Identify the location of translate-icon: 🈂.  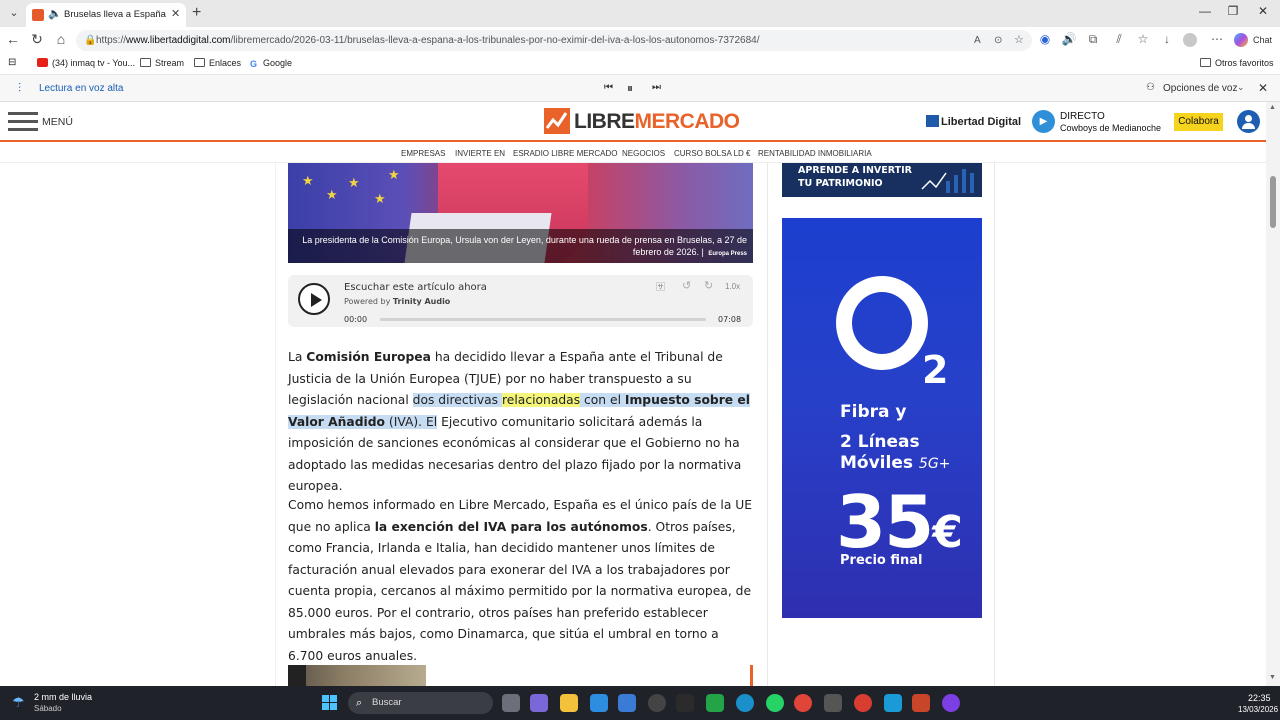
(660, 286).